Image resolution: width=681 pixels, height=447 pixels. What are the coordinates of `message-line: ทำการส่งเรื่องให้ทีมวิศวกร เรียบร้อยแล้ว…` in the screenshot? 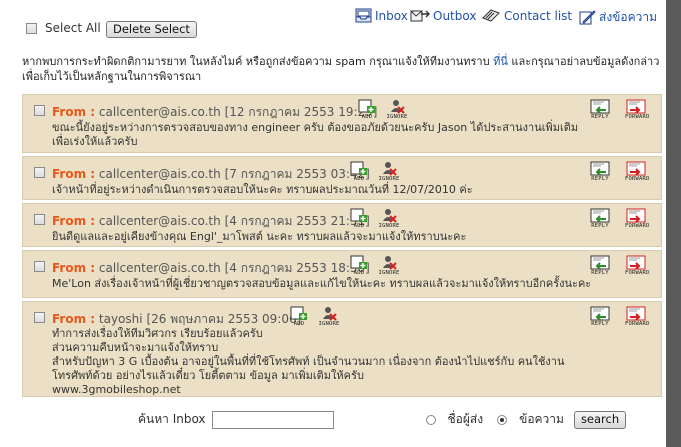 It's located at (157, 333).